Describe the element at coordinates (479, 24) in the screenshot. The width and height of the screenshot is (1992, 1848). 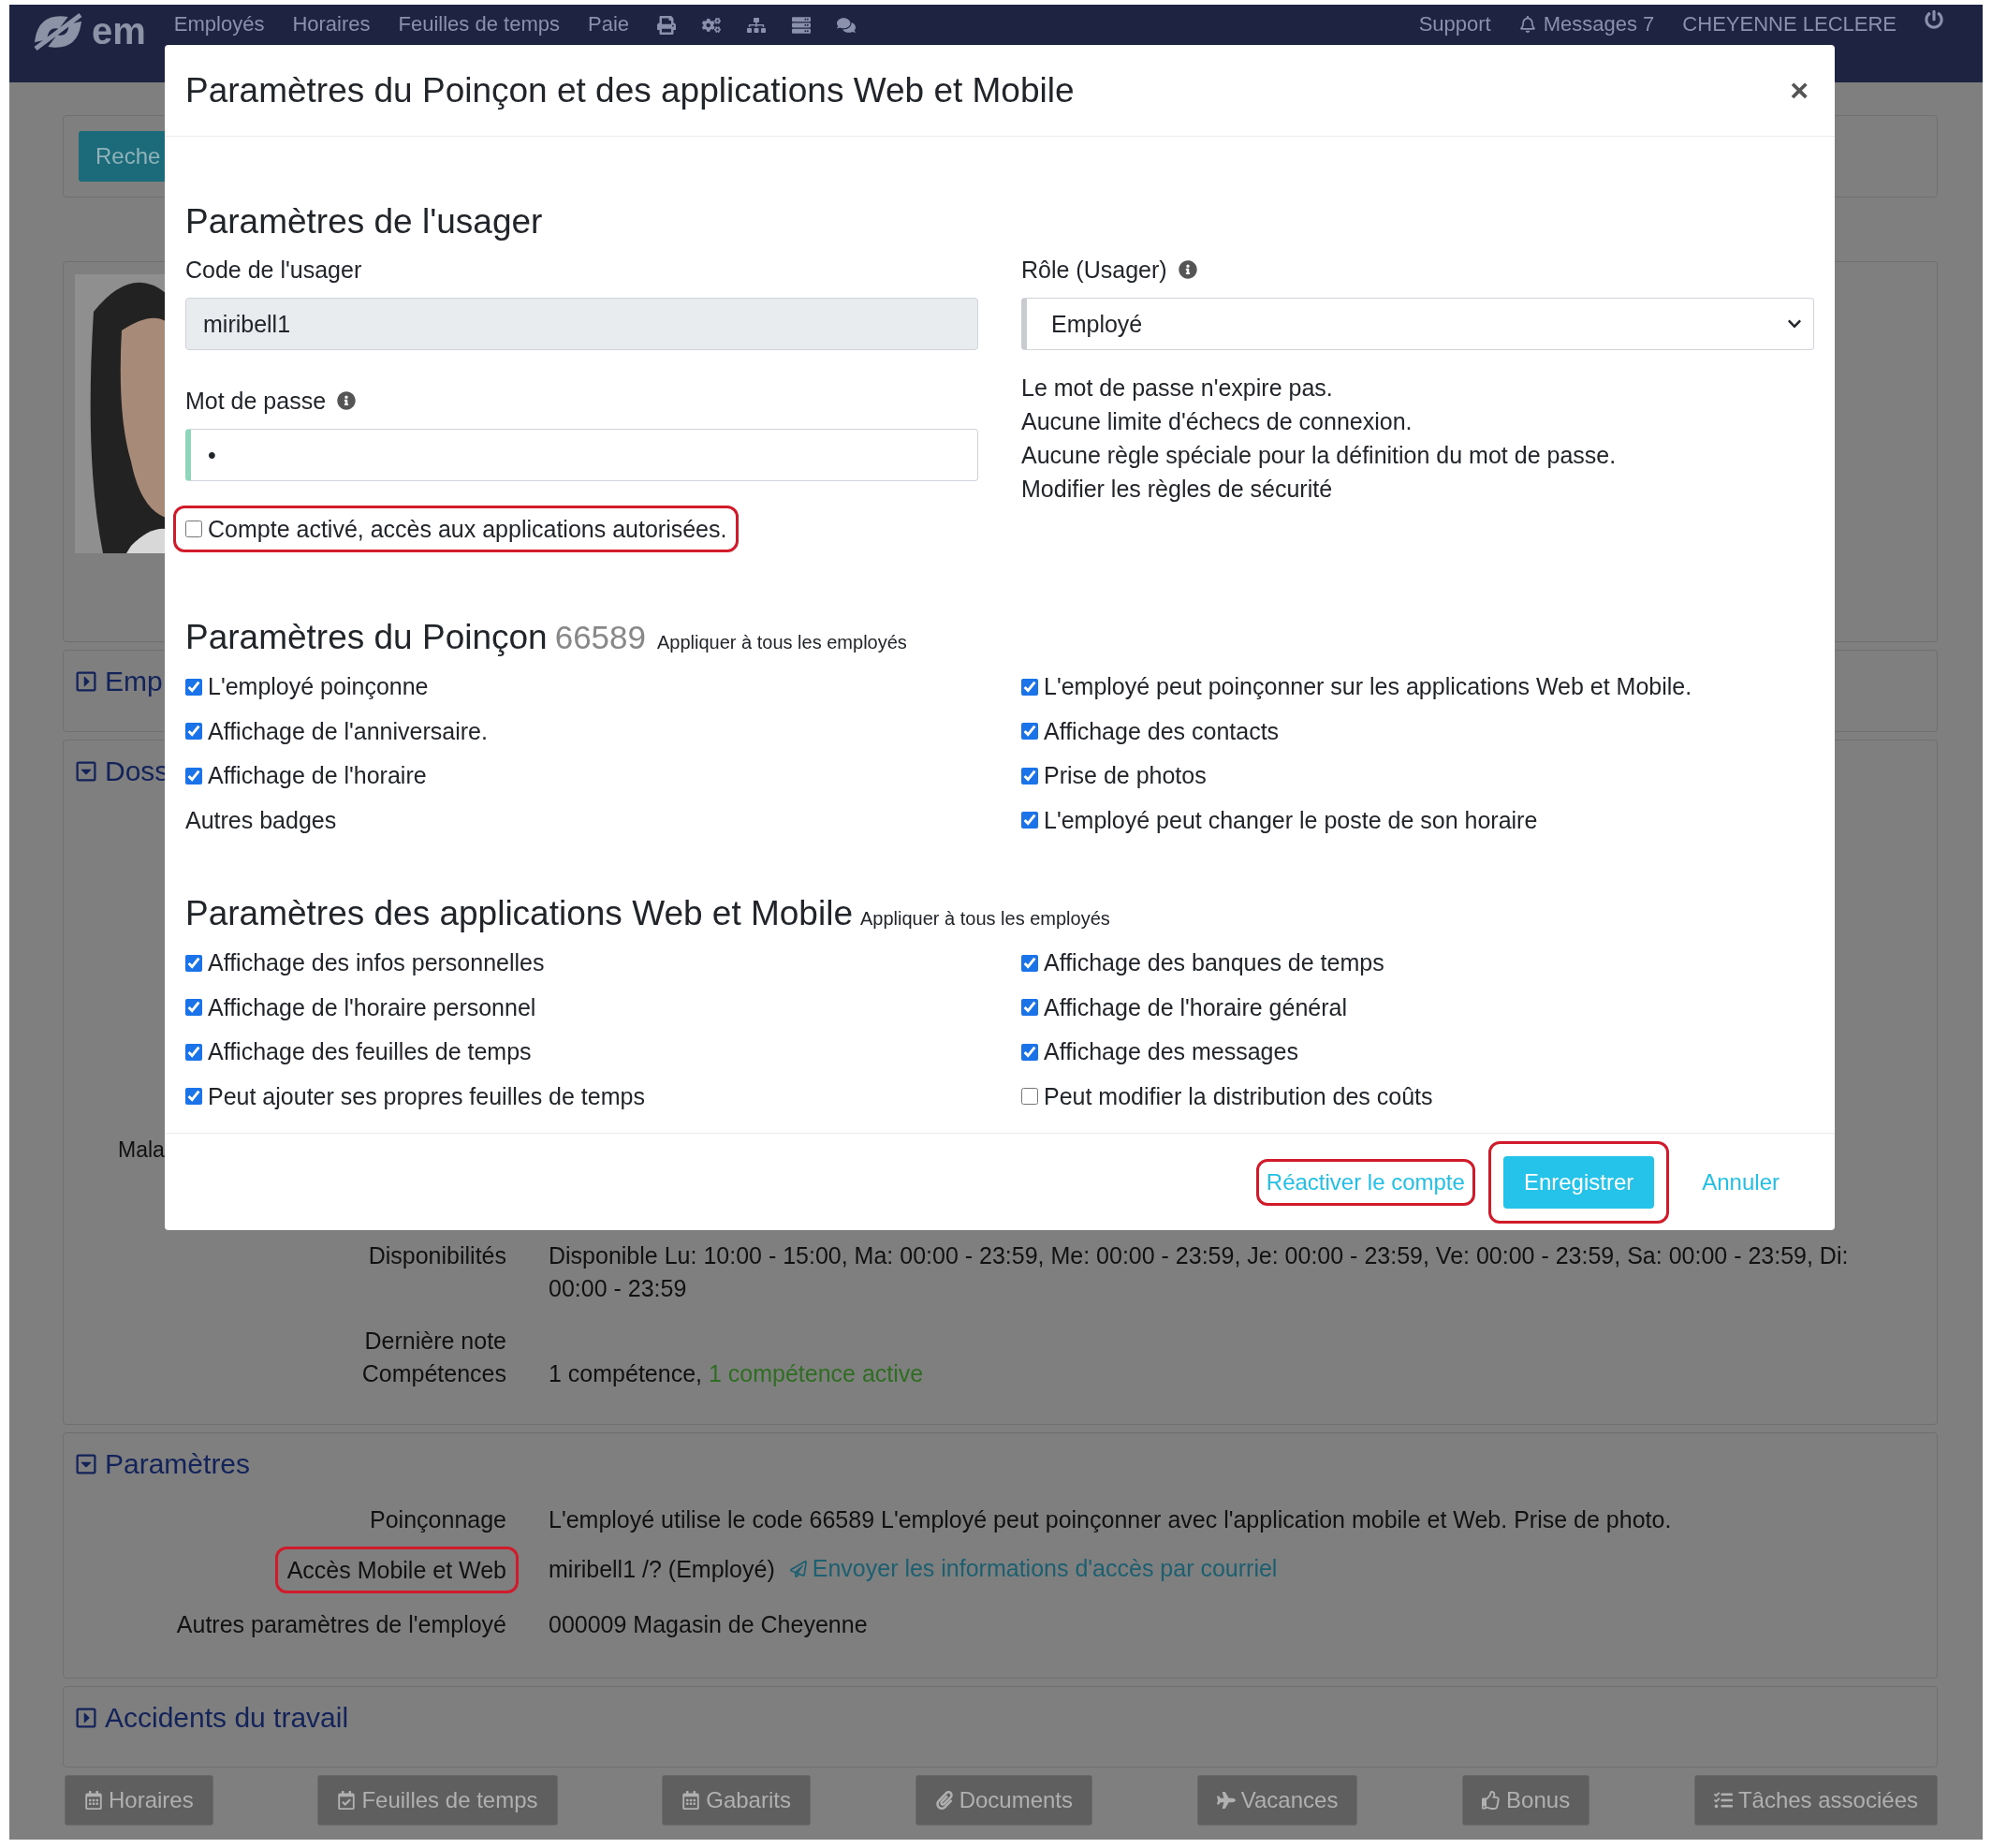
I see `nav-link: Feuilles de temps` at that location.